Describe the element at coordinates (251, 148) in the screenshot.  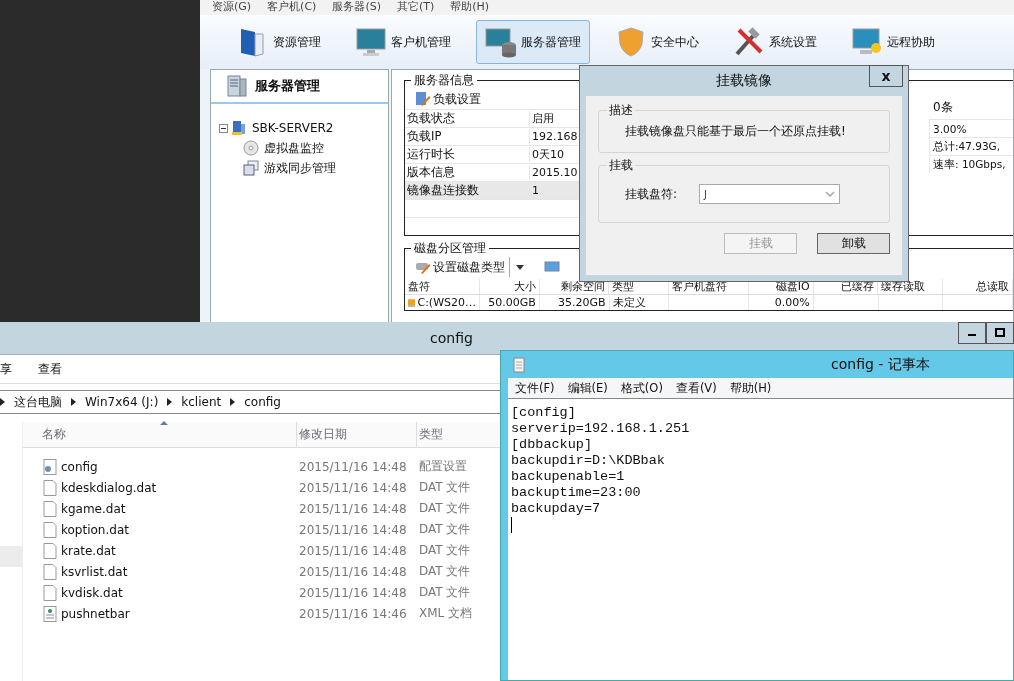
I see `disc-icon` at that location.